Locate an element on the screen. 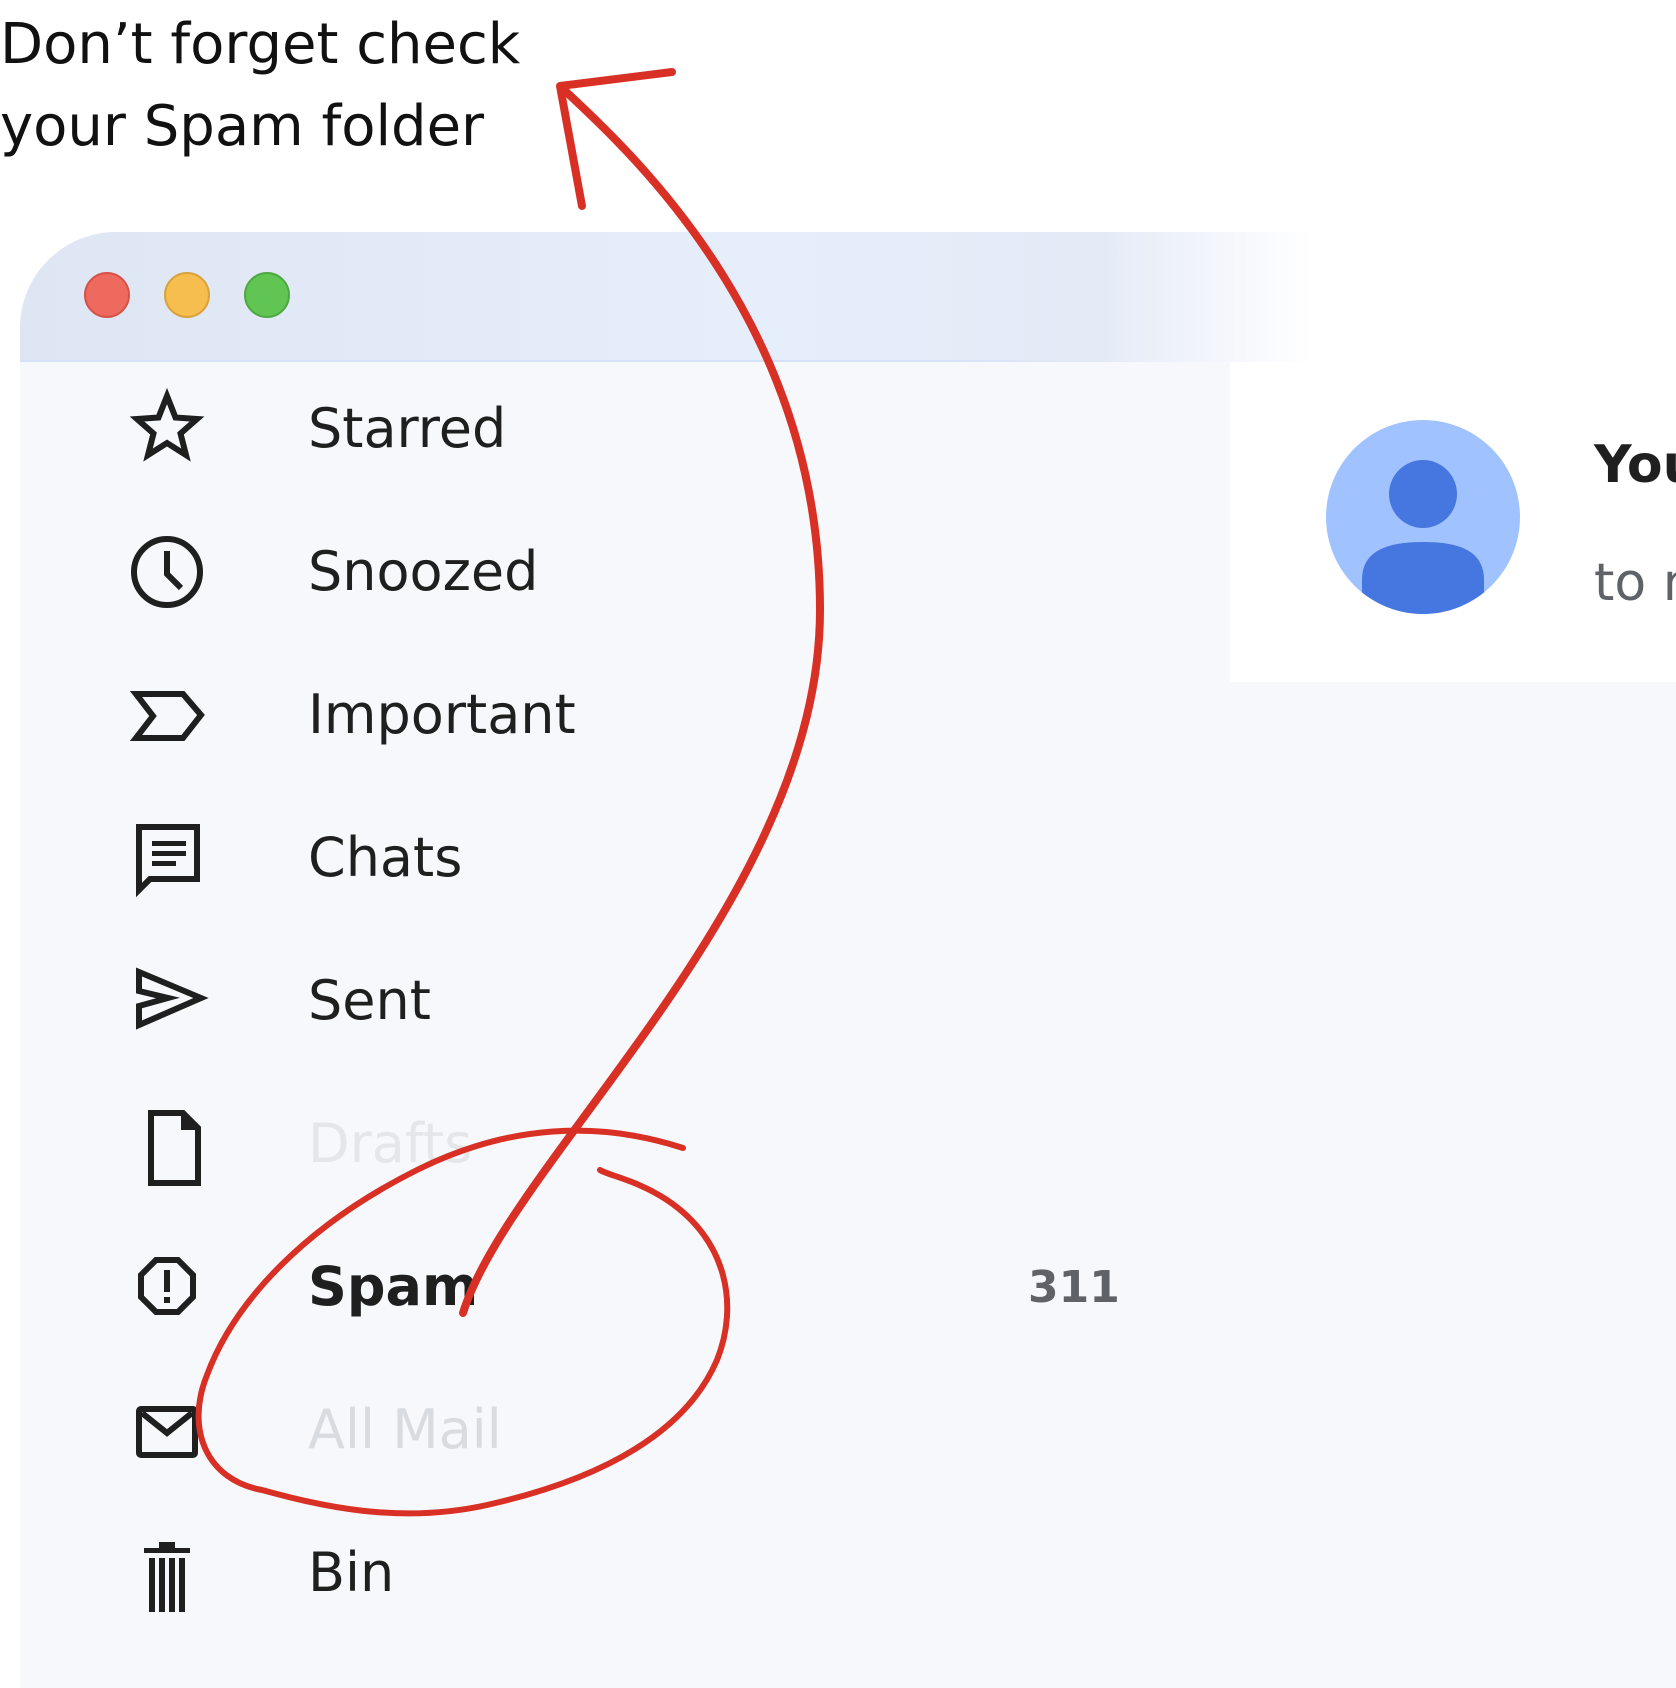 This screenshot has height=1688, width=1676. important-icon is located at coordinates (167, 715).